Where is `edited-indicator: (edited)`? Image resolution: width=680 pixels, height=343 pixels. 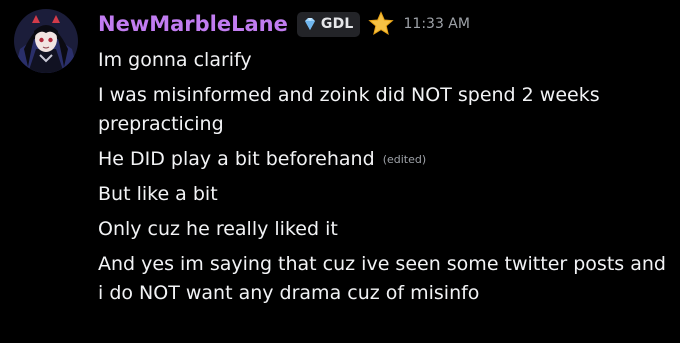
edited-indicator: (edited) is located at coordinates (404, 159).